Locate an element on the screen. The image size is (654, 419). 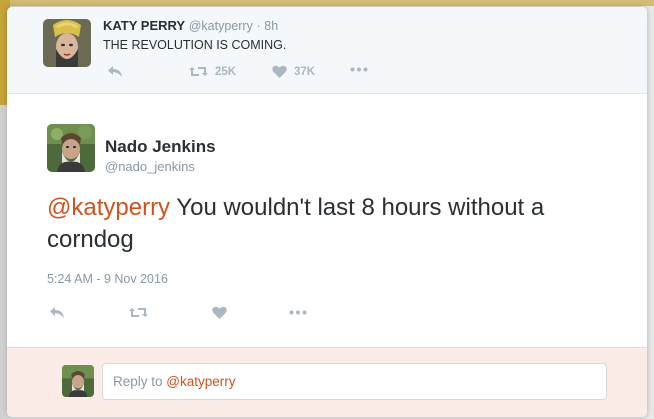
like-button is located at coordinates (219, 312).